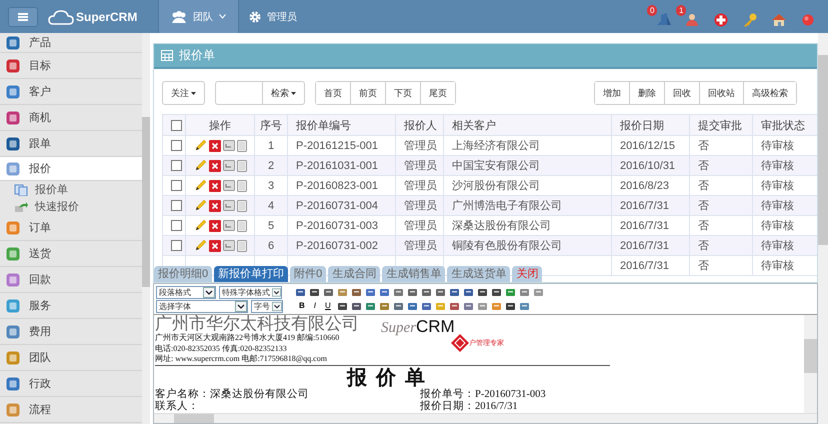 Image resolution: width=828 pixels, height=424 pixels. Describe the element at coordinates (769, 93) in the screenshot. I see `action-button: 高级检索` at that location.